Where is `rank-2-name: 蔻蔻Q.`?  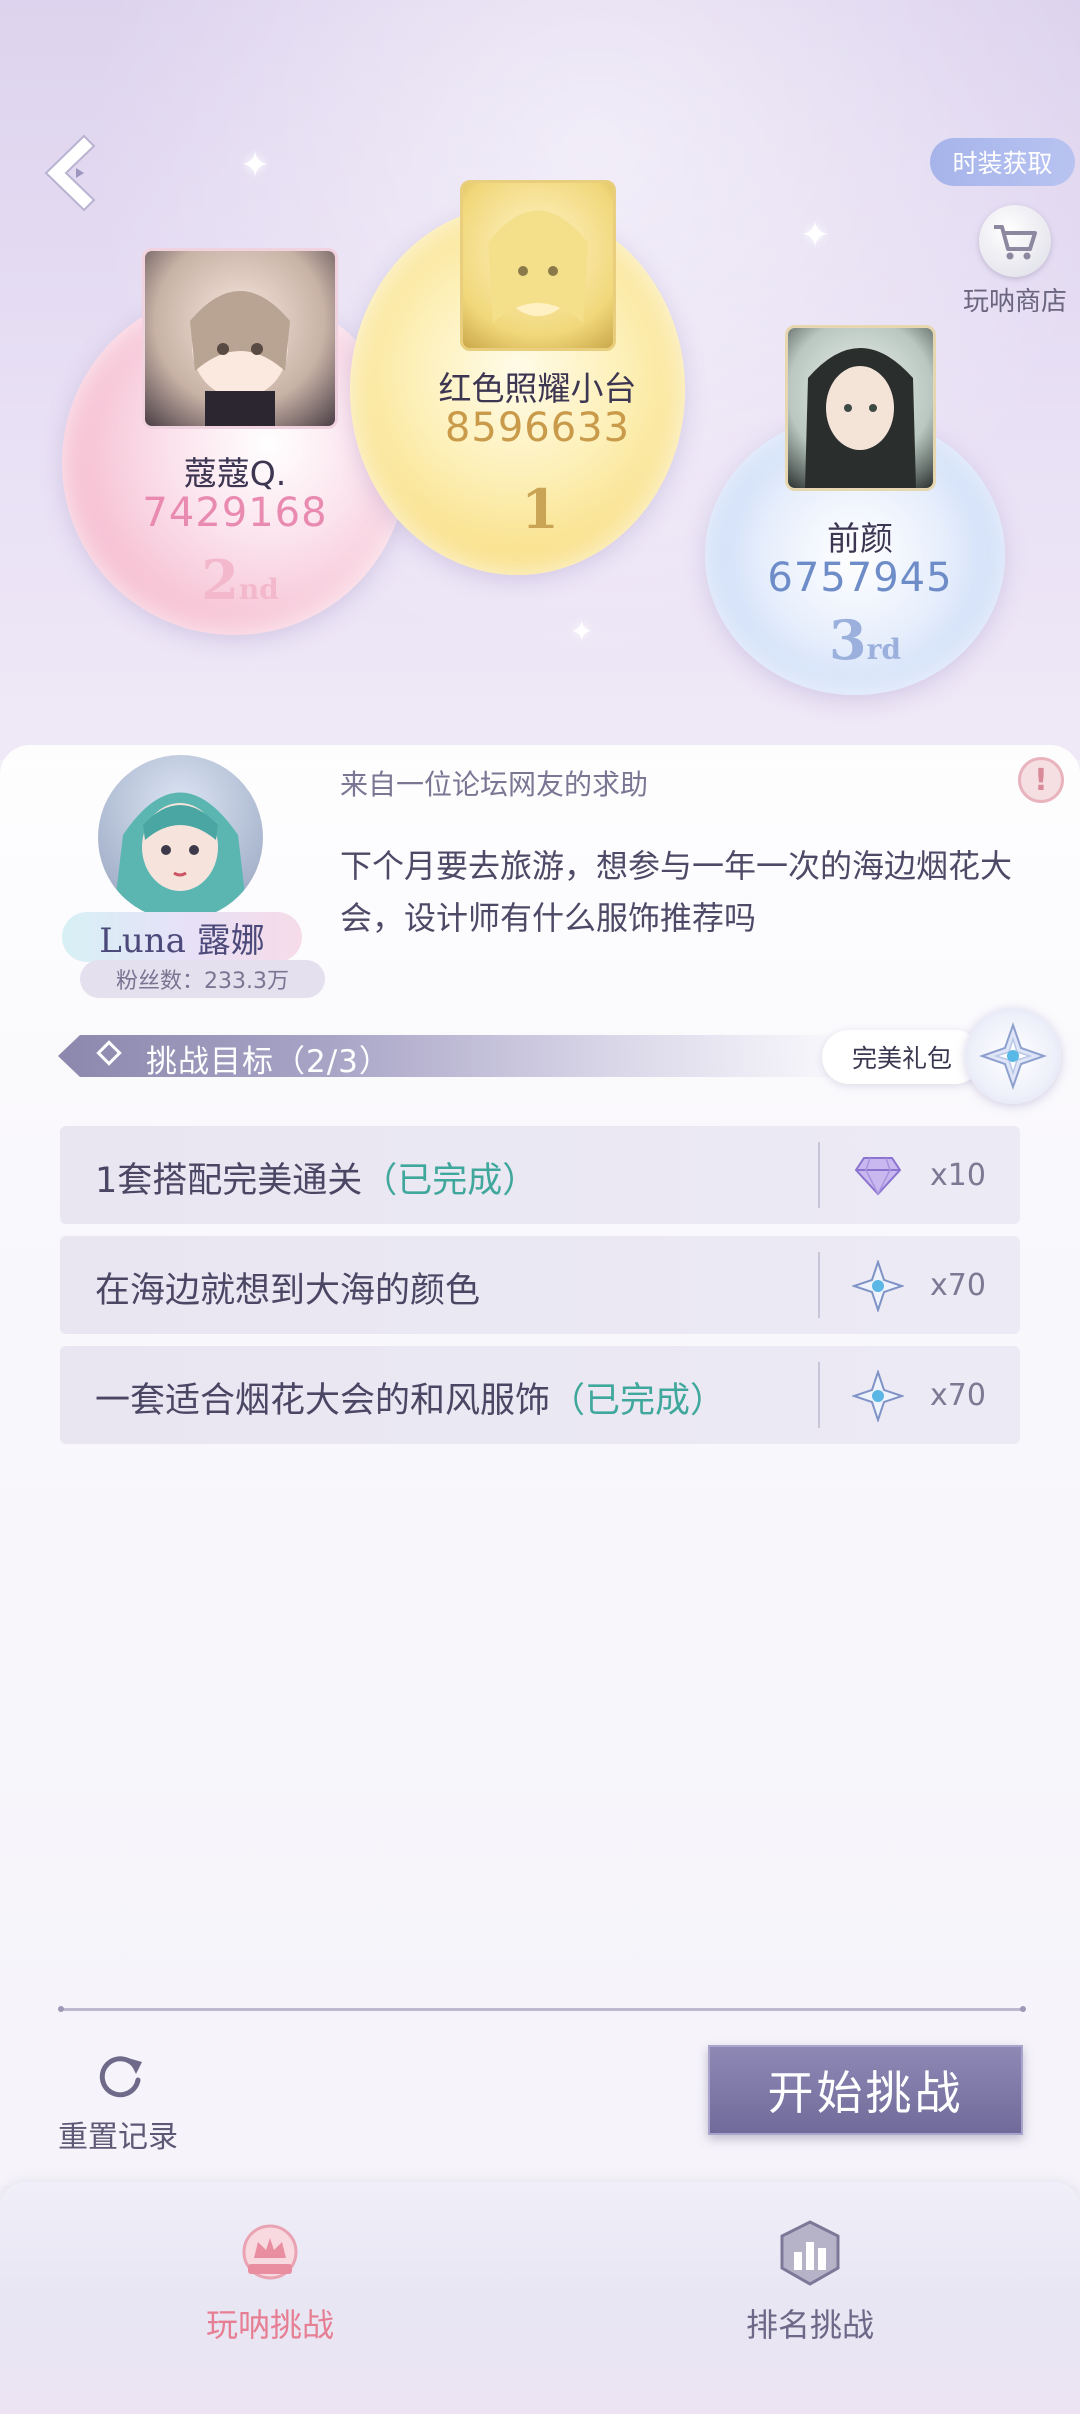
rank-2-name: 蔻蔻Q. is located at coordinates (235, 473).